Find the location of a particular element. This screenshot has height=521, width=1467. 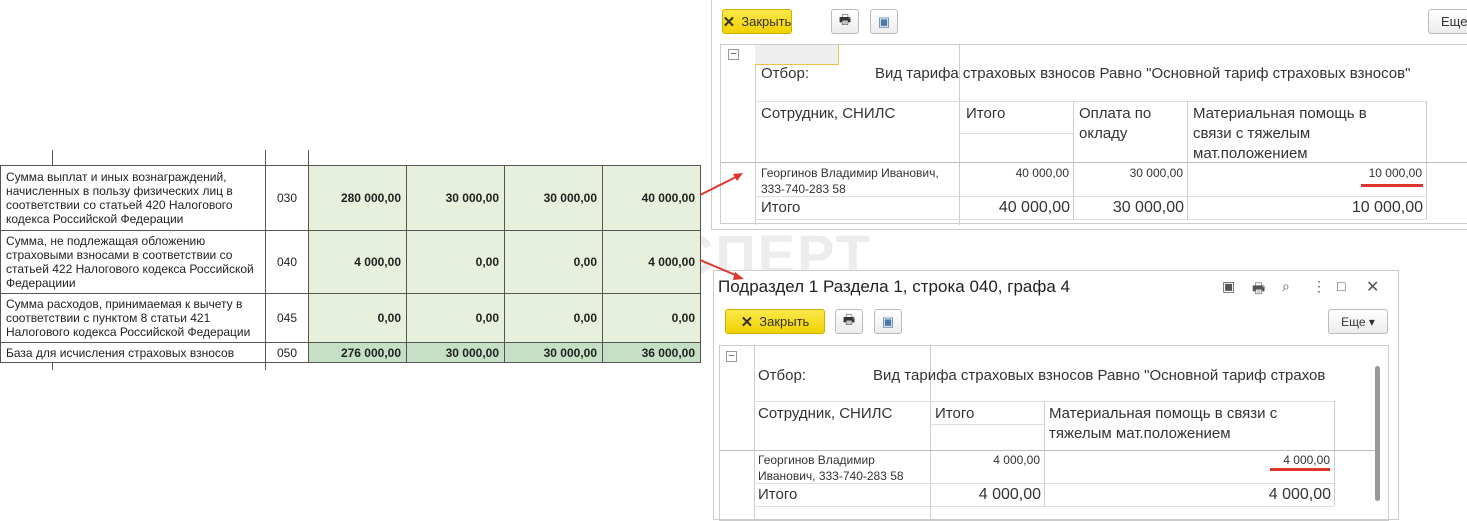

more-menu-icon: ⋮ is located at coordinates (1319, 286).